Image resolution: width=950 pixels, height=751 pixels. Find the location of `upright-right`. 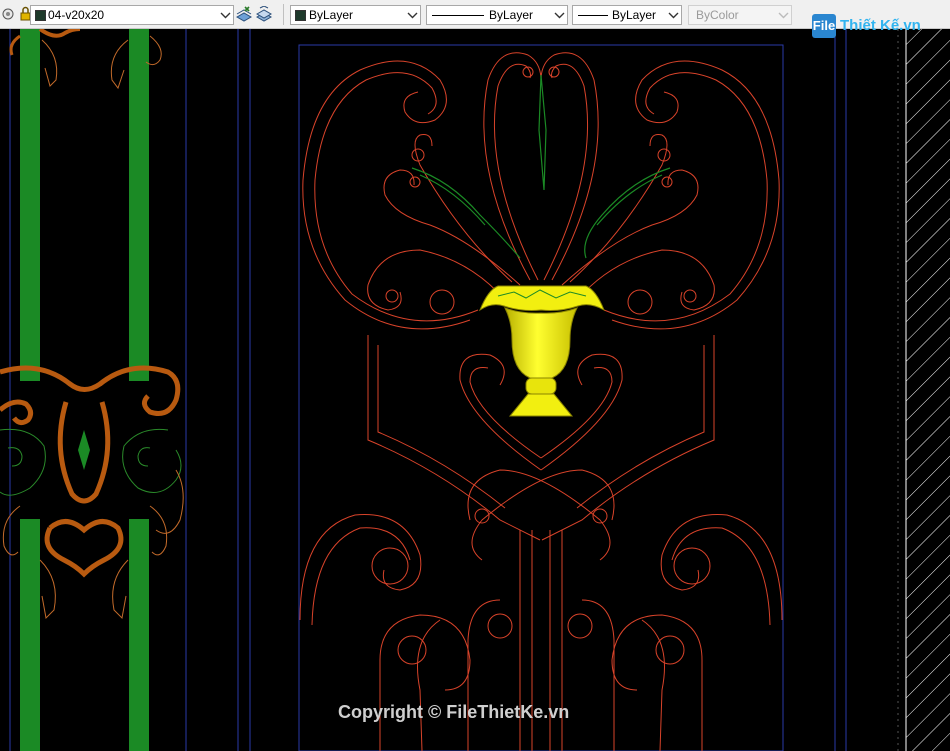

upright-right is located at coordinates (628, 438).